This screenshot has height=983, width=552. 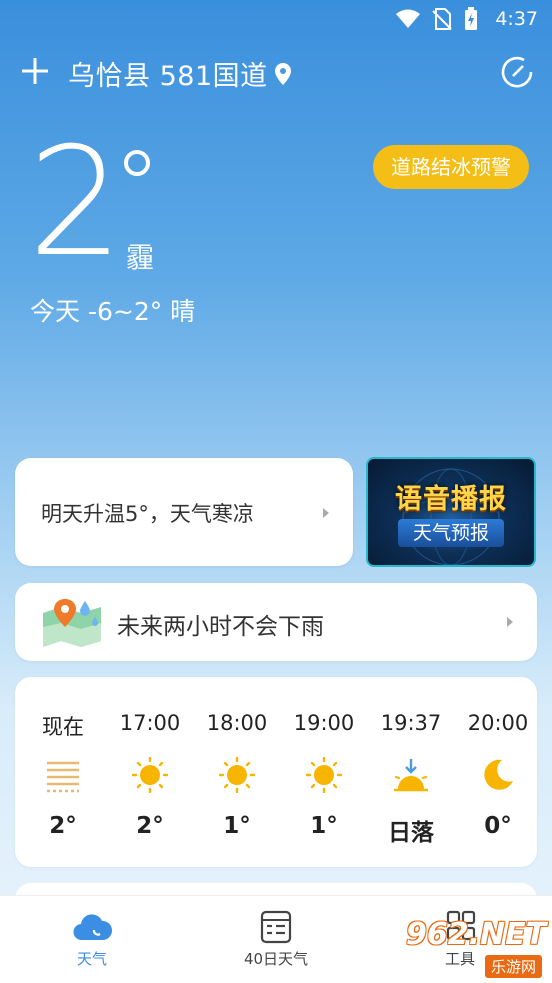 I want to click on hourly-item: 现在 2°, so click(x=63, y=772).